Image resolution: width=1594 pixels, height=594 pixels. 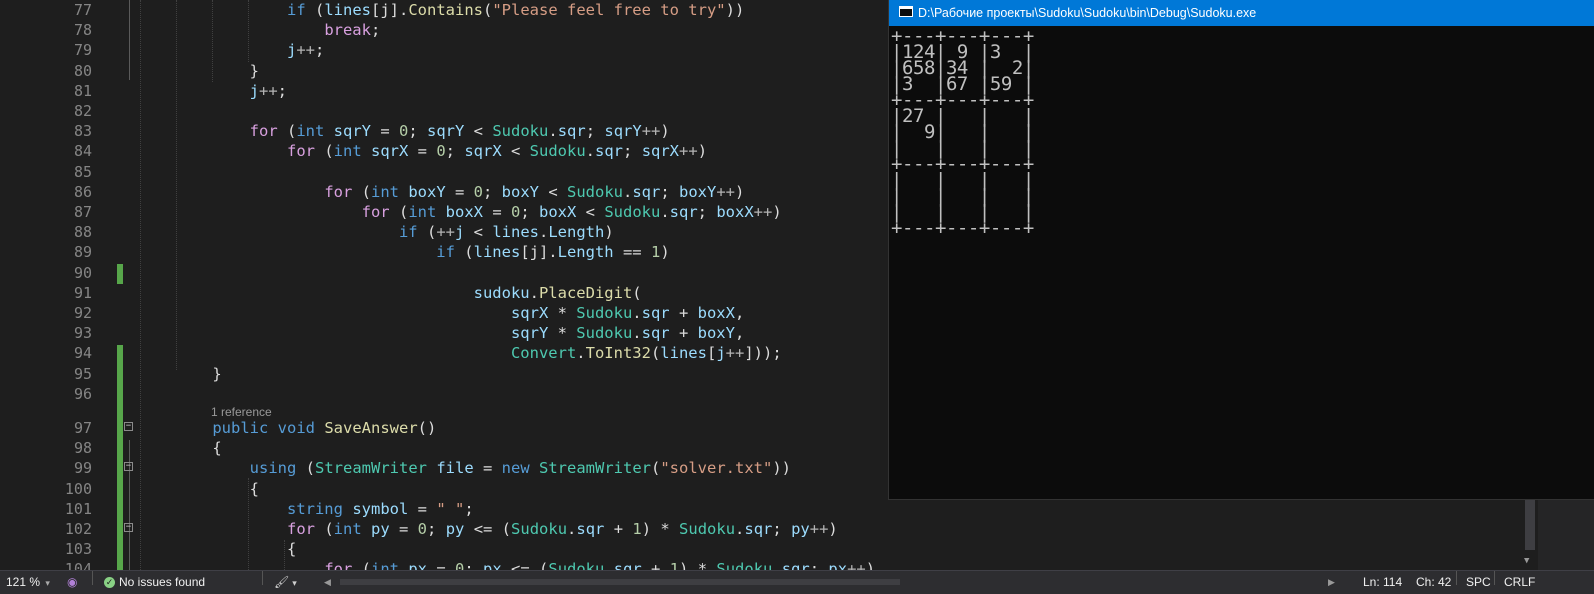 What do you see at coordinates (450, 30) in the screenshot?
I see `code-line: 78 break;` at bounding box center [450, 30].